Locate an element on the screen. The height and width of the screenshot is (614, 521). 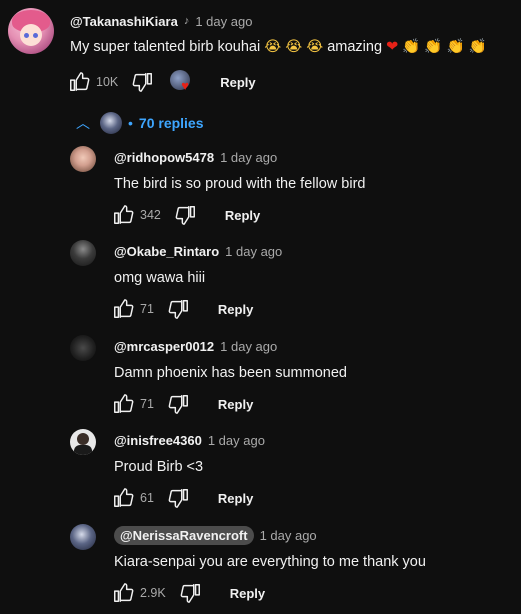
comment-text-main: My super talented birb kouhai is located at coordinates (165, 47).